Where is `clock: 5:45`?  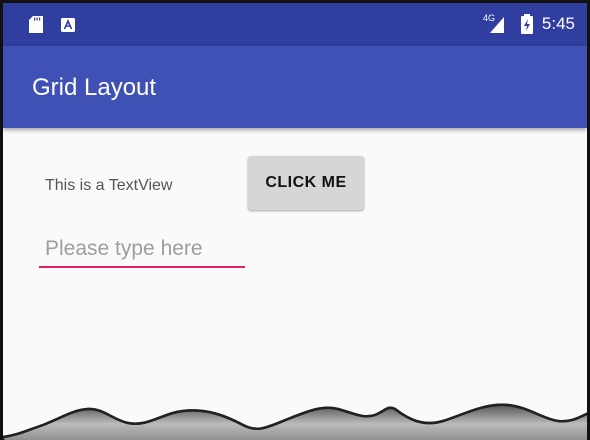
clock: 5:45 is located at coordinates (558, 23).